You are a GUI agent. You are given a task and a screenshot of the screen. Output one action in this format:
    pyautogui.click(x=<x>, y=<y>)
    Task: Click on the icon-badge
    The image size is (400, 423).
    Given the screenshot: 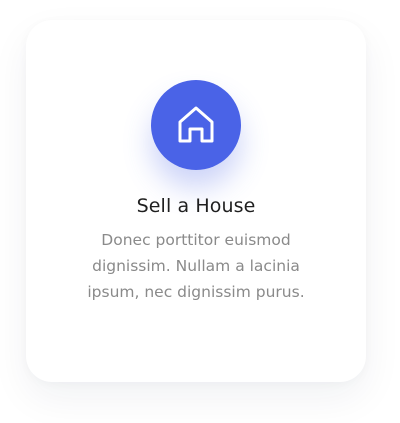 What is the action you would take?
    pyautogui.click(x=196, y=125)
    